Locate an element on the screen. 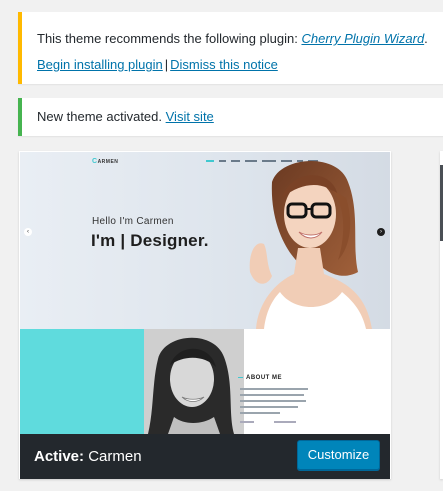  active-theme-name: Active: Carmen is located at coordinates (88, 456).